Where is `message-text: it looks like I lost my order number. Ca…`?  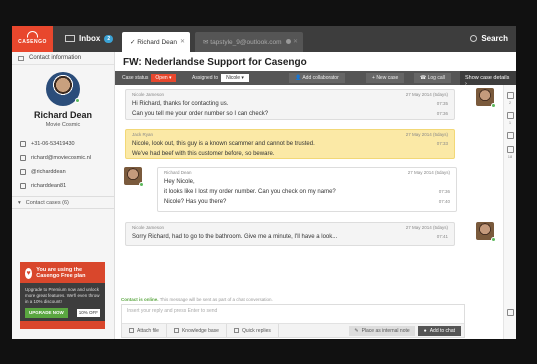 message-text: it looks like I lost my order number. Ca… is located at coordinates (250, 192).